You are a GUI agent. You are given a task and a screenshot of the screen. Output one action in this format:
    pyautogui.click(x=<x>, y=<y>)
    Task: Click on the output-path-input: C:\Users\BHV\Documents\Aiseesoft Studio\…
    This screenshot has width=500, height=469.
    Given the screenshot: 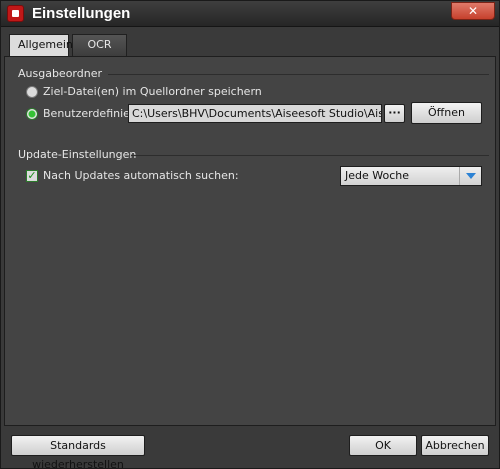 What is the action you would take?
    pyautogui.click(x=255, y=113)
    